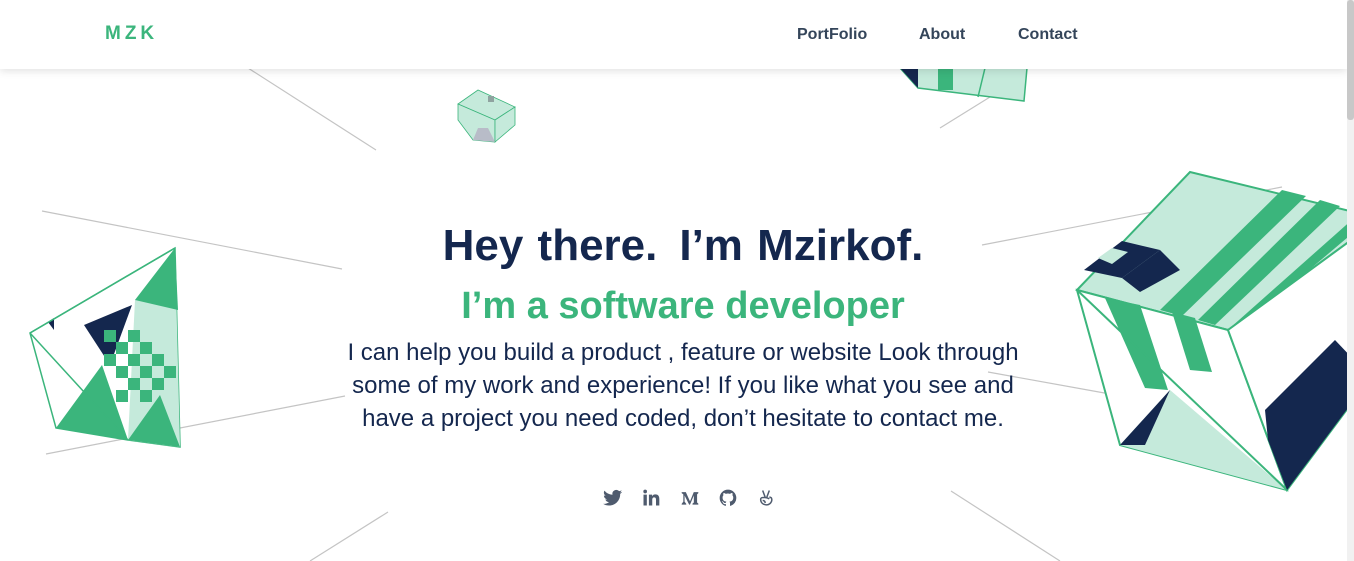 The image size is (1354, 561). I want to click on nav-link-contact: Contact, so click(1048, 35).